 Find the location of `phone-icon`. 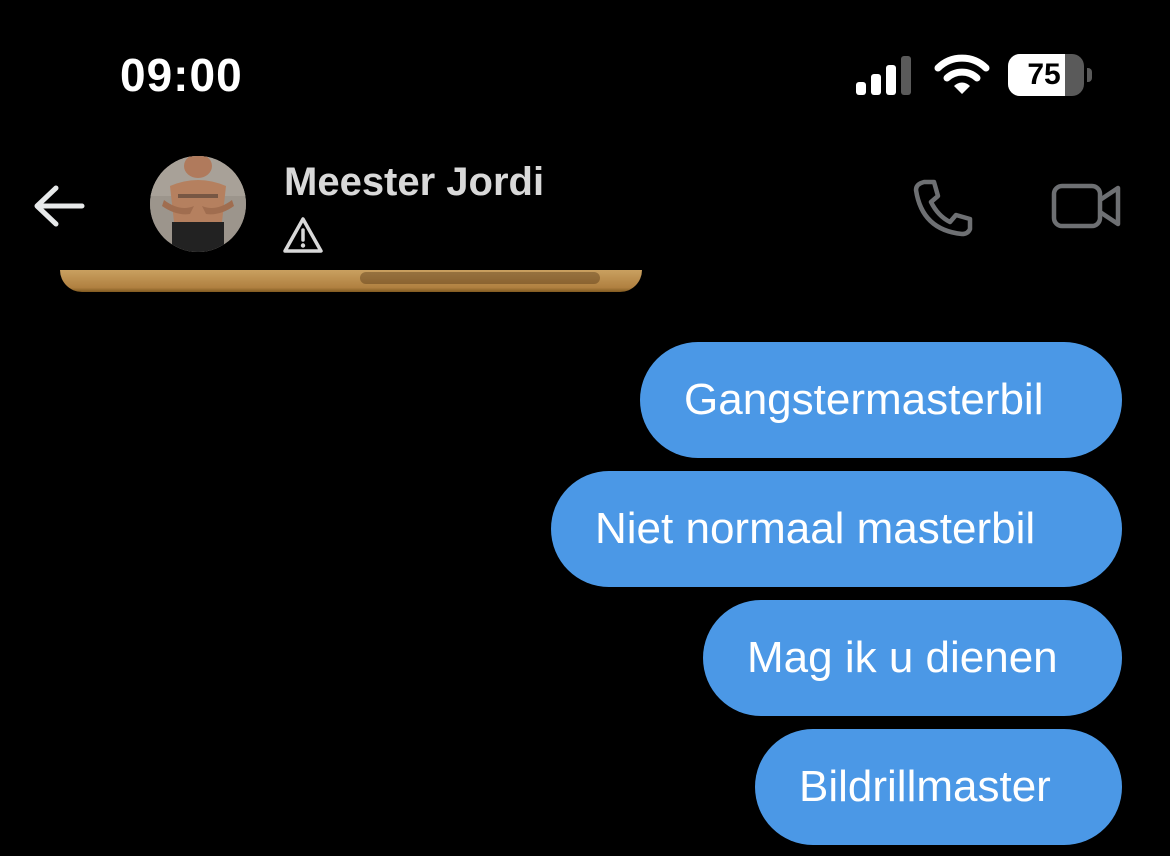

phone-icon is located at coordinates (942, 207).